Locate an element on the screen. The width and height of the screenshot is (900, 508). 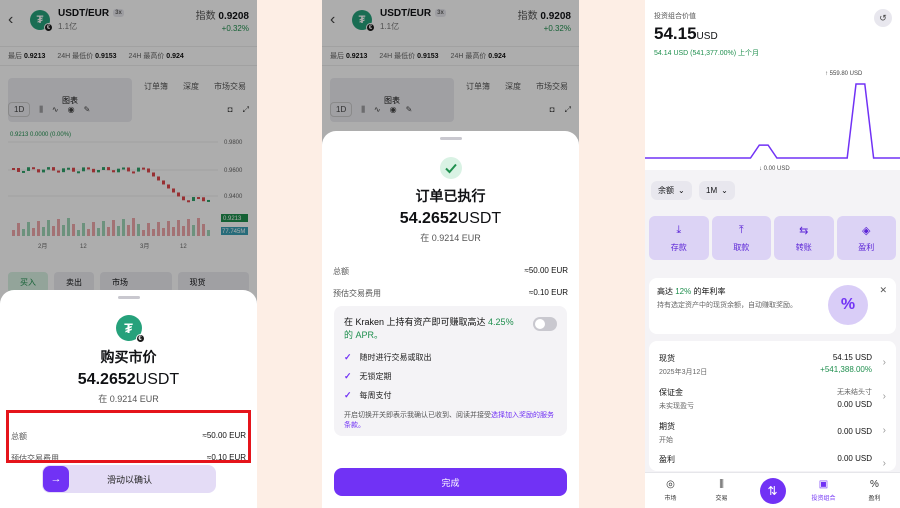
check-circle-icon is located at coordinates (451, 168).